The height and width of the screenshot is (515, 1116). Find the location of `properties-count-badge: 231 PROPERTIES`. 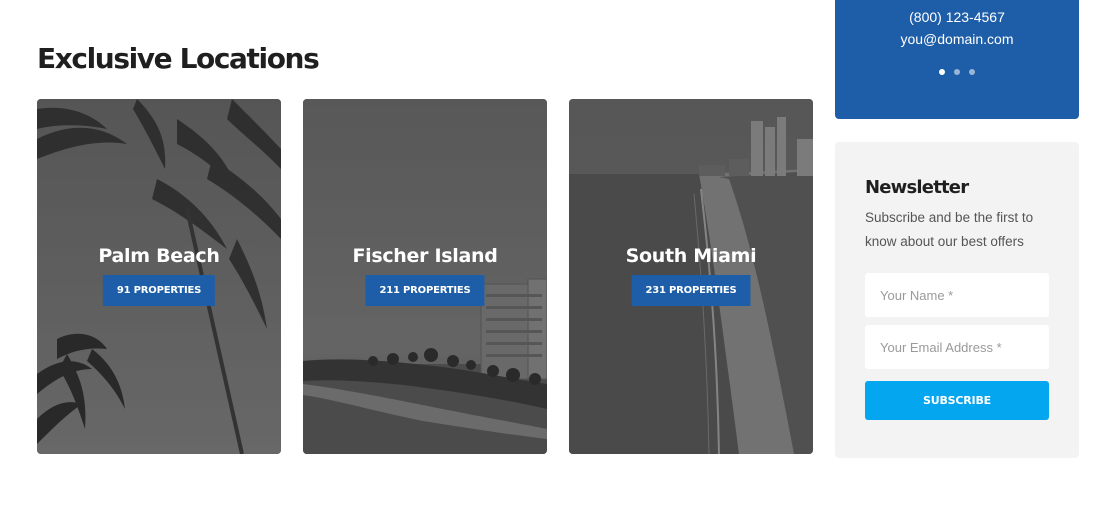

properties-count-badge: 231 PROPERTIES is located at coordinates (691, 290).